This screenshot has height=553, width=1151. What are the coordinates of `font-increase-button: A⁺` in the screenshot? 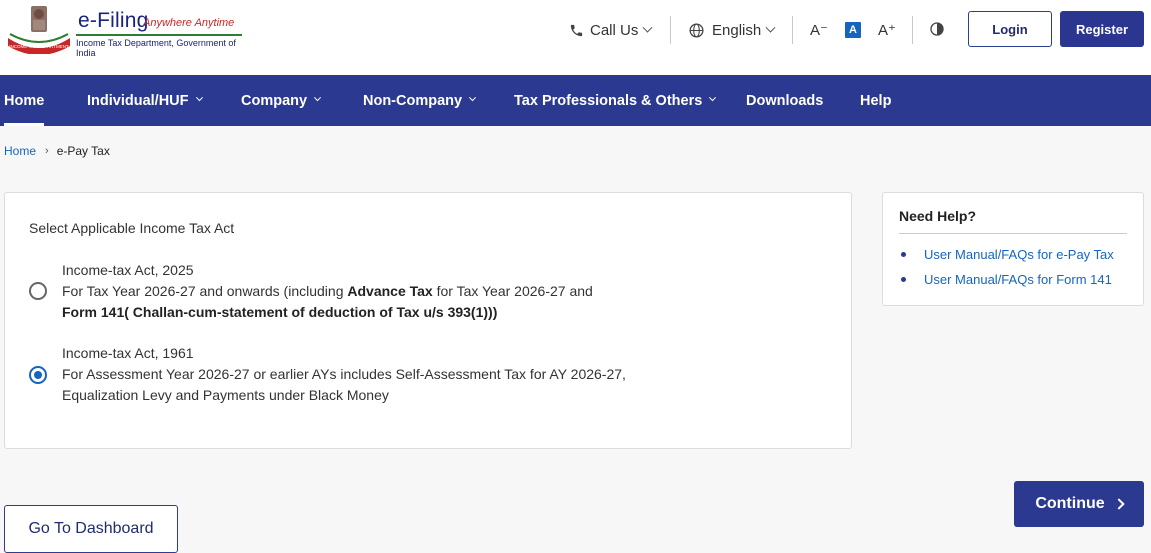 It's located at (887, 30).